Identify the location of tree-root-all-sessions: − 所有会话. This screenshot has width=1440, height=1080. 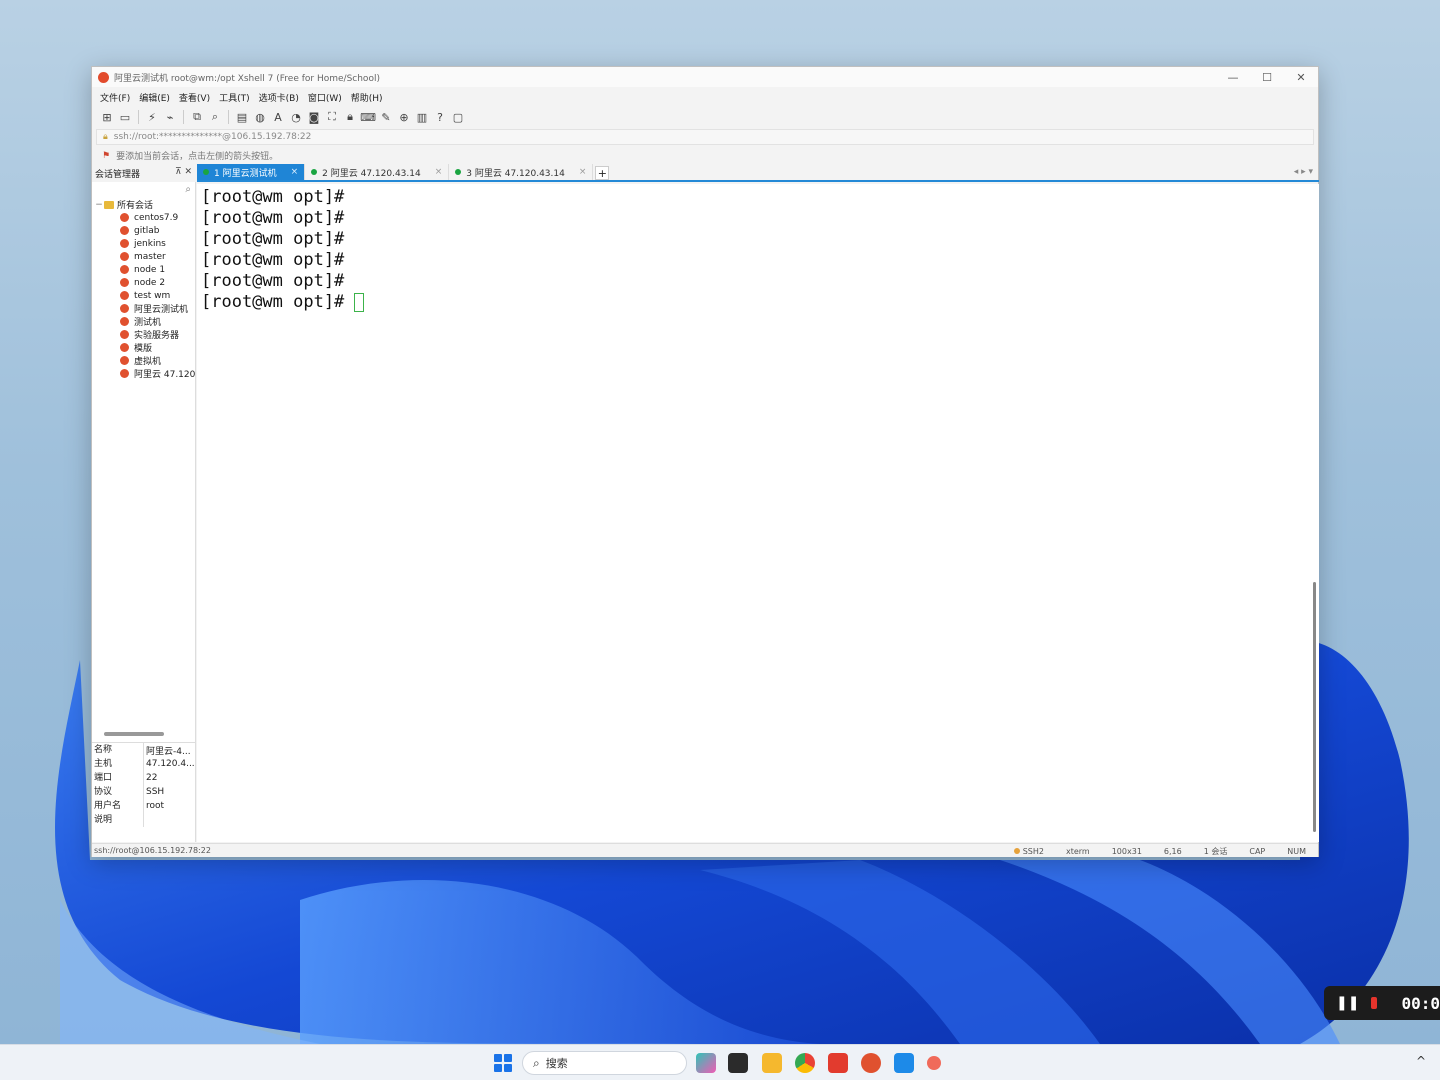
(145, 205).